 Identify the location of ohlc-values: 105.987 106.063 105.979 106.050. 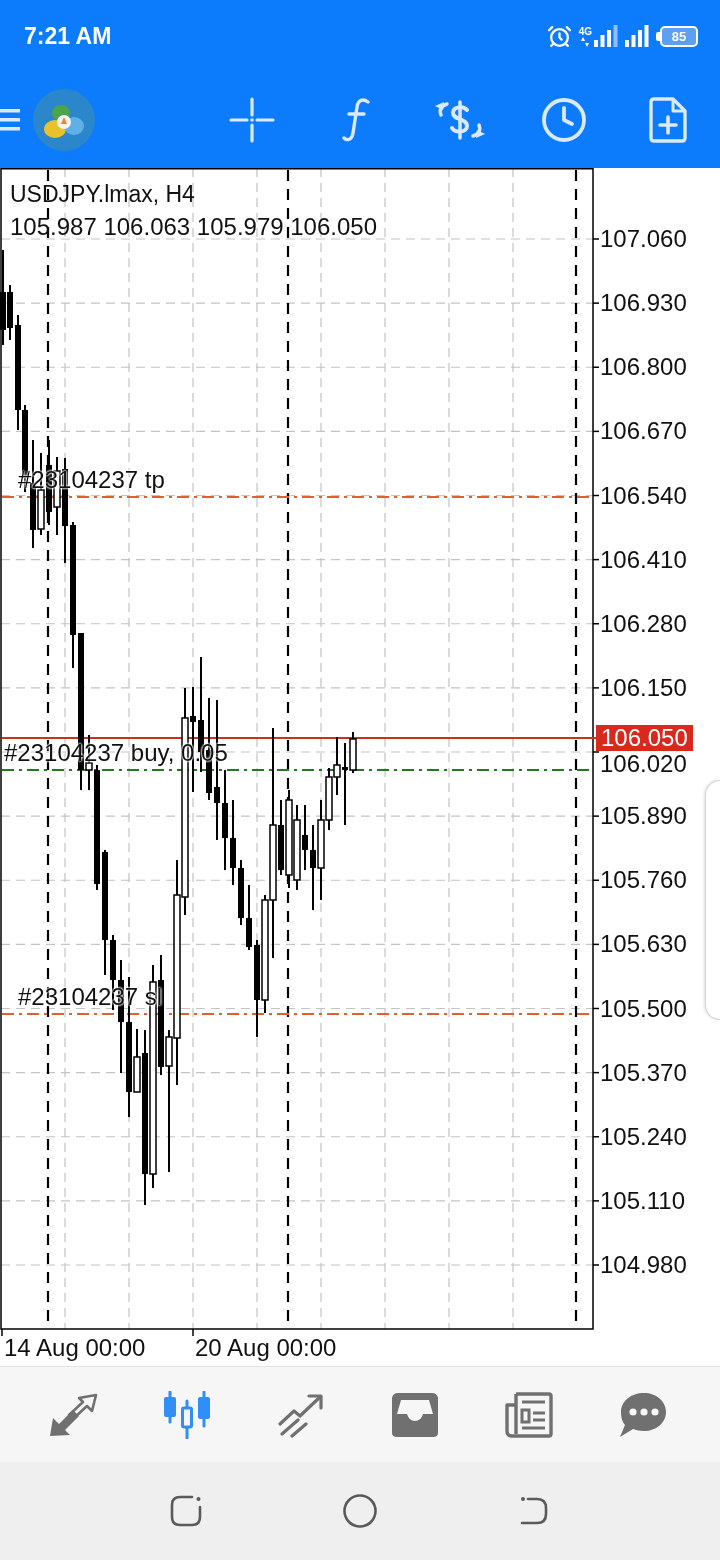
(194, 227).